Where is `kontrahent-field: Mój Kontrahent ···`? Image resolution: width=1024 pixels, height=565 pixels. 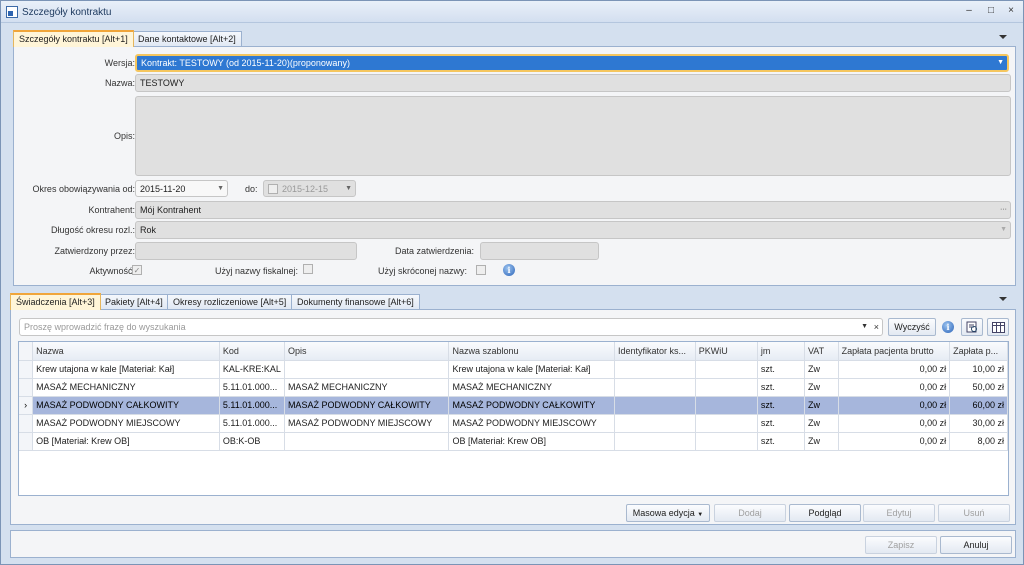
kontrahent-field: Mój Kontrahent ··· is located at coordinates (573, 210).